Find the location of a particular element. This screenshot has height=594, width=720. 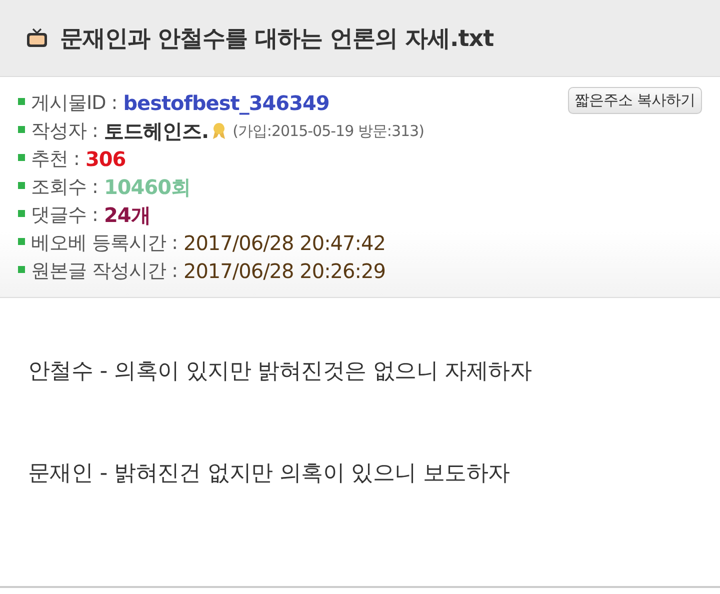

ribbon-icon is located at coordinates (218, 131).